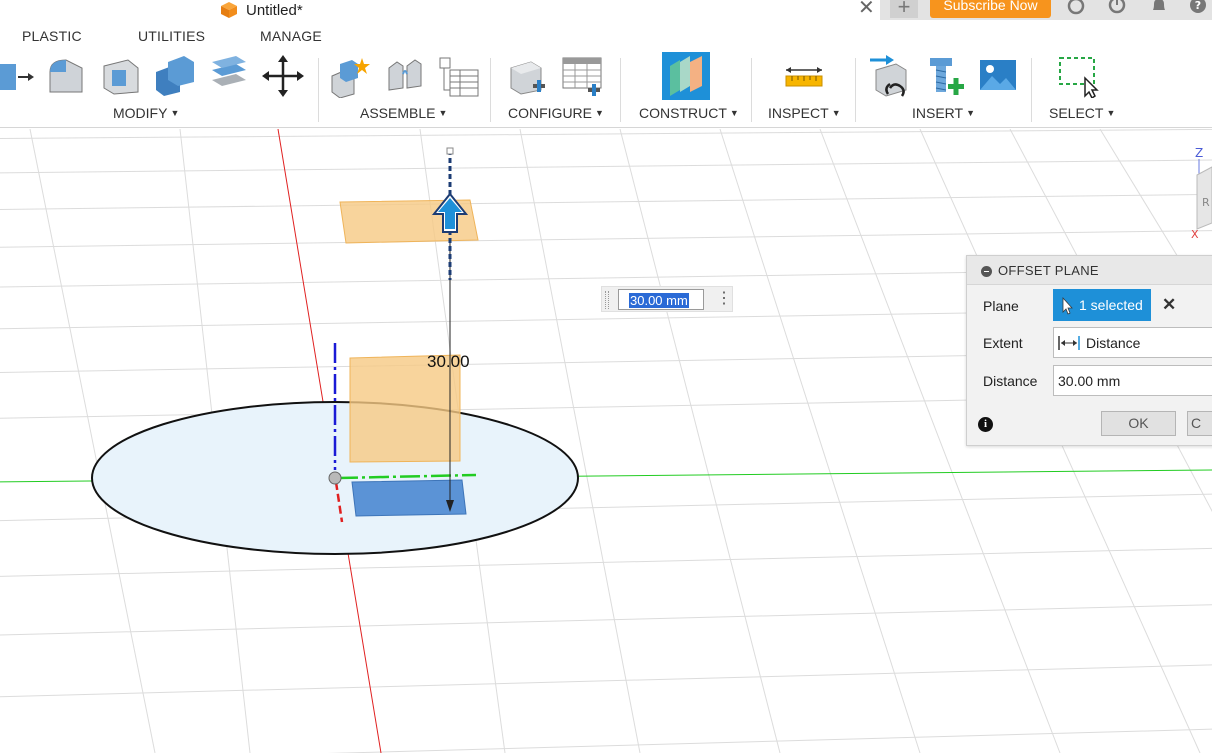  Describe the element at coordinates (171, 36) in the screenshot. I see `tab-utilities: UTILITIES` at that location.